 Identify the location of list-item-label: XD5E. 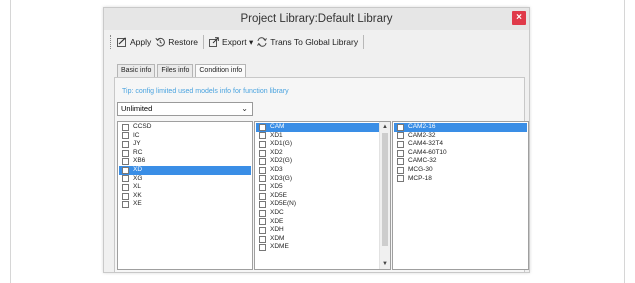
(278, 195).